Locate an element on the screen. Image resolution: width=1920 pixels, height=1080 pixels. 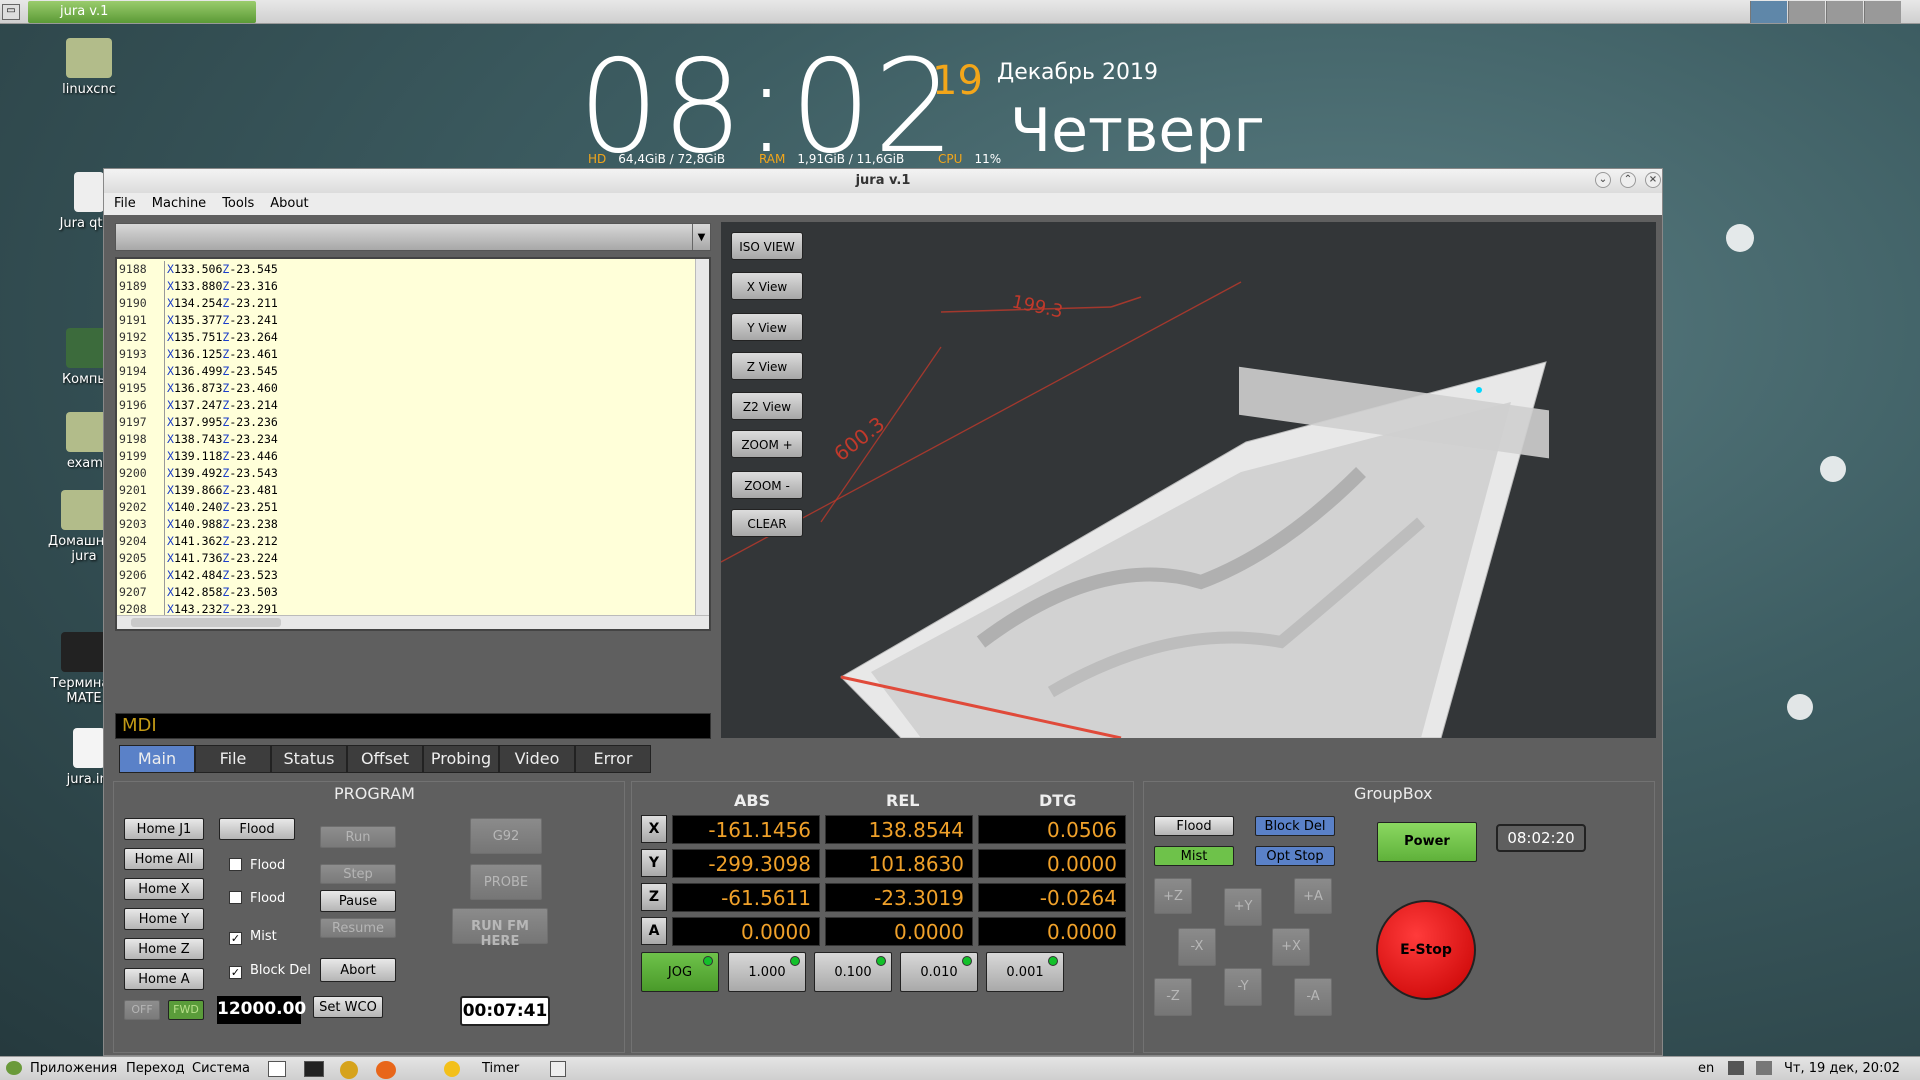
vertical-scrollbar is located at coordinates (702, 444).